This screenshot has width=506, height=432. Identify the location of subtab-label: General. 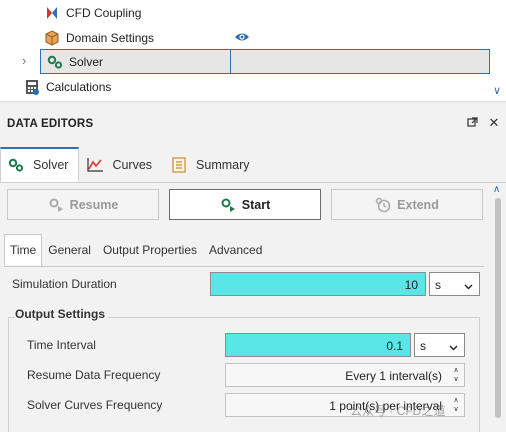
(69, 250).